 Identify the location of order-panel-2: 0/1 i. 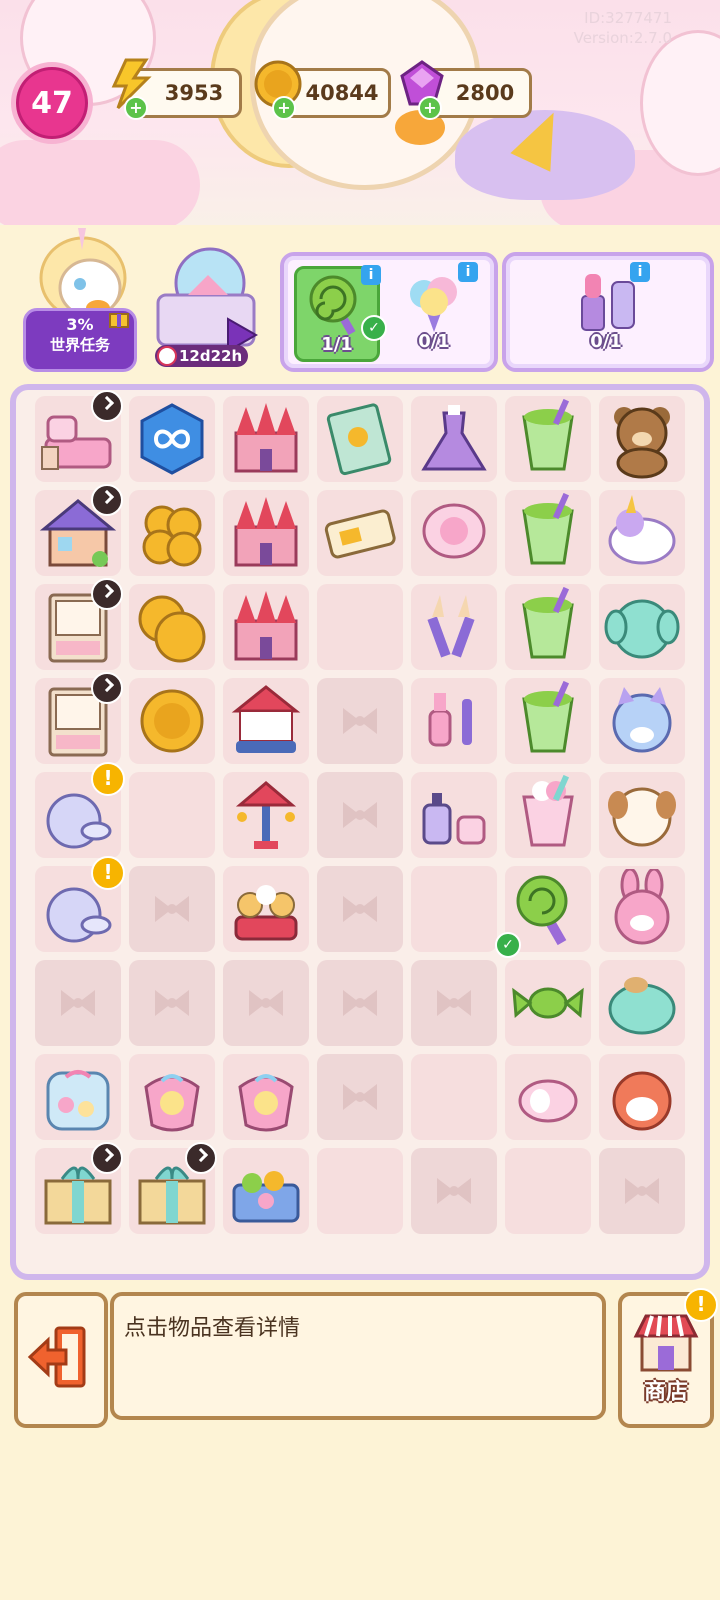
(608, 312).